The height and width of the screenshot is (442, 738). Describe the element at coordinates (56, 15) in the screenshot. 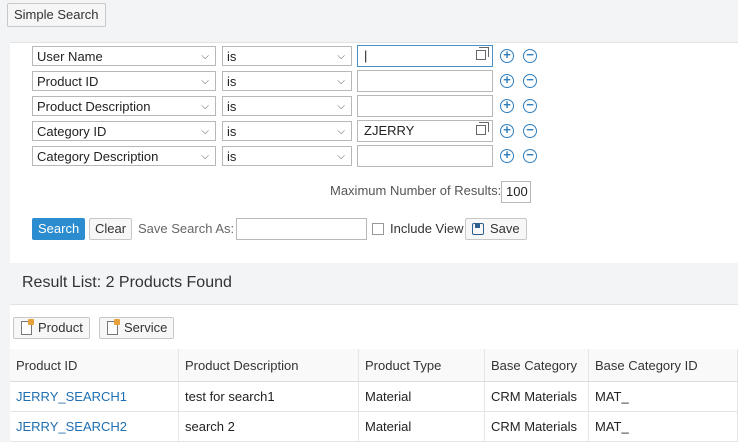

I see `simple-search-button: Simple Search` at that location.